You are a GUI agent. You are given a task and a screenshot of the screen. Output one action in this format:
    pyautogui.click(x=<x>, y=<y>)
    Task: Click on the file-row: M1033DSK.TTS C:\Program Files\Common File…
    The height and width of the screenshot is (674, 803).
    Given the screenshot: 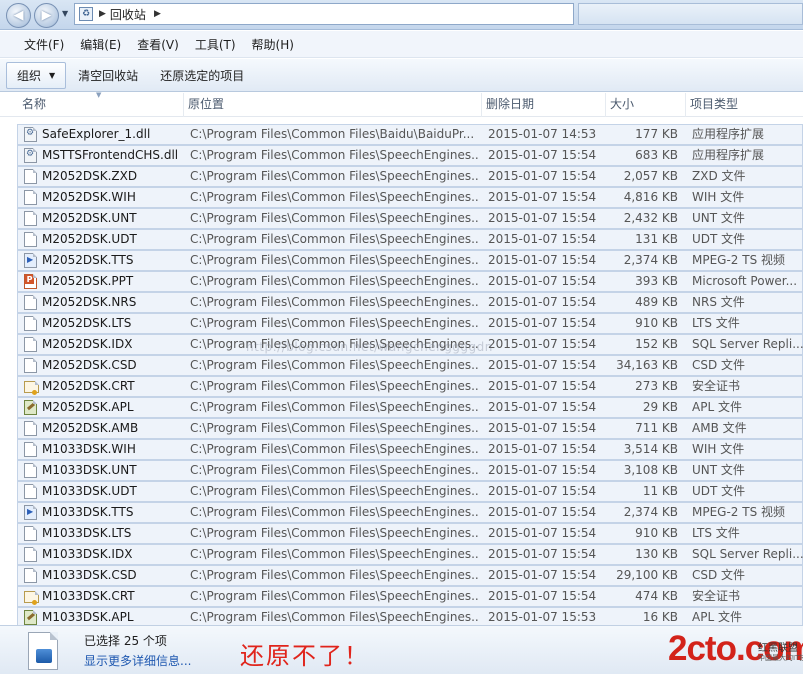 What is the action you would take?
    pyautogui.click(x=410, y=512)
    